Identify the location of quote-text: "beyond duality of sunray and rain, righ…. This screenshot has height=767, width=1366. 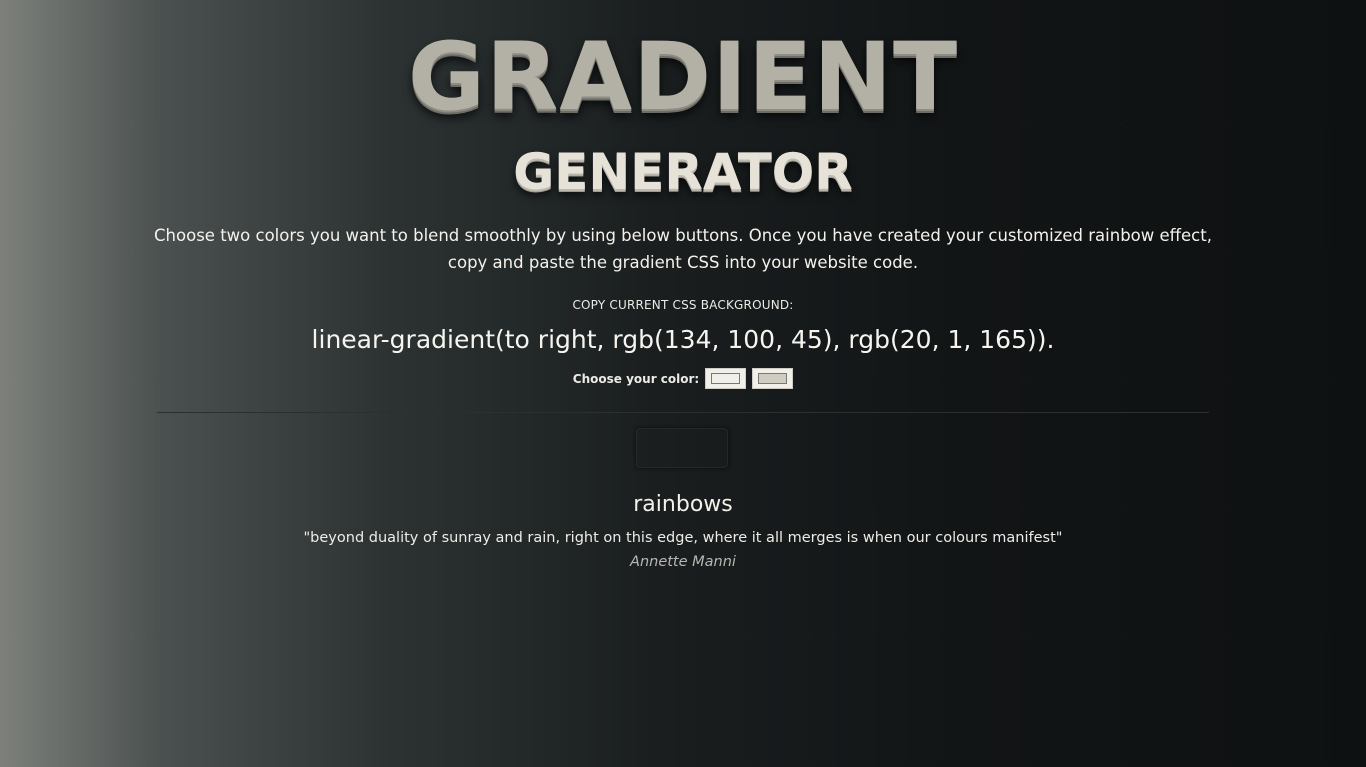
(683, 538).